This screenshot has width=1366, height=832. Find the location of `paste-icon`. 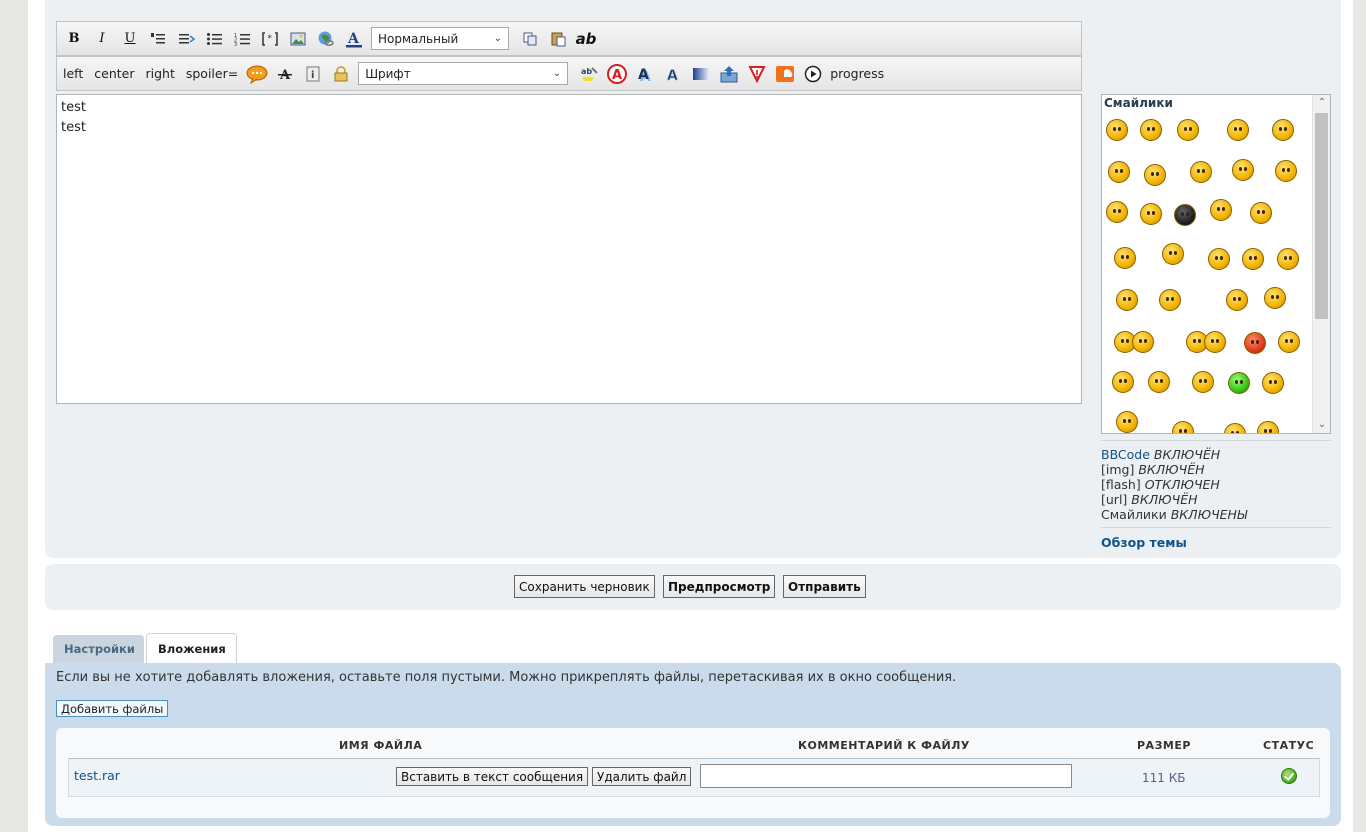

paste-icon is located at coordinates (558, 39).